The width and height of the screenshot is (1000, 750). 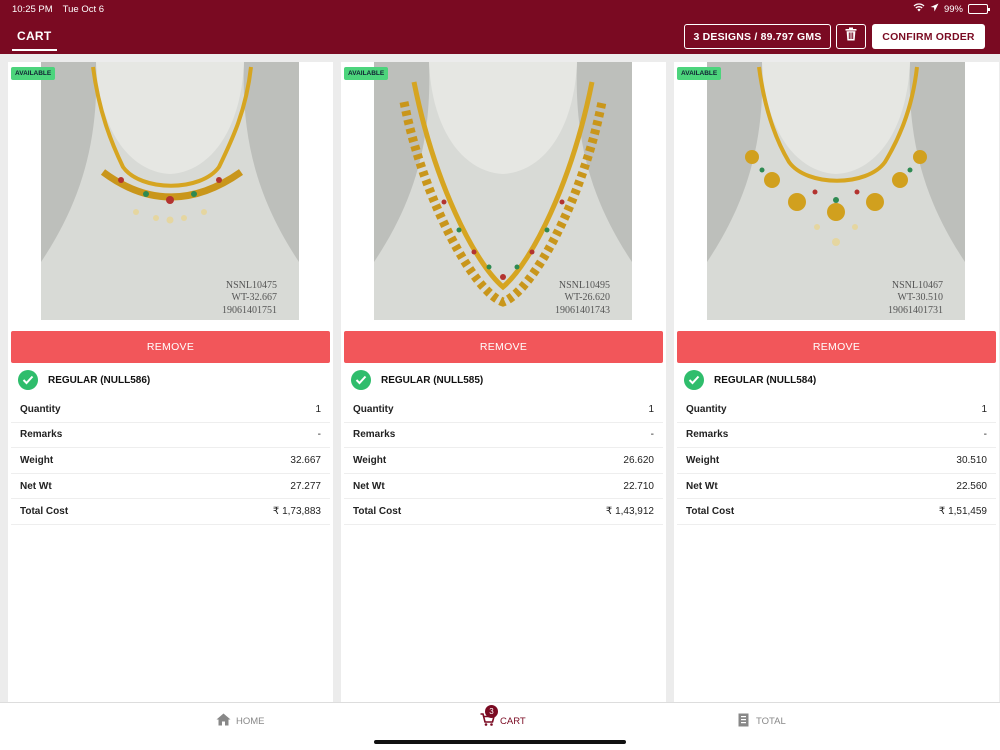 I want to click on table-row: Net Wt 22.560, so click(x=836, y=487).